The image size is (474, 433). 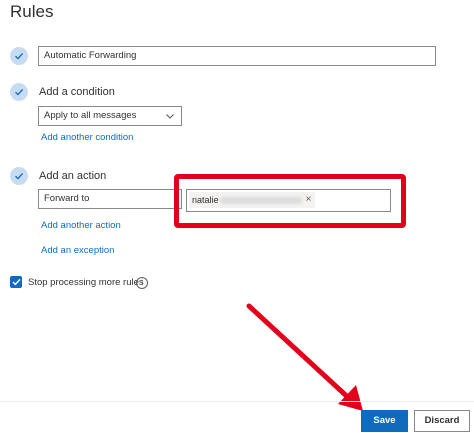 I want to click on arrow-annotation, so click(x=304, y=357).